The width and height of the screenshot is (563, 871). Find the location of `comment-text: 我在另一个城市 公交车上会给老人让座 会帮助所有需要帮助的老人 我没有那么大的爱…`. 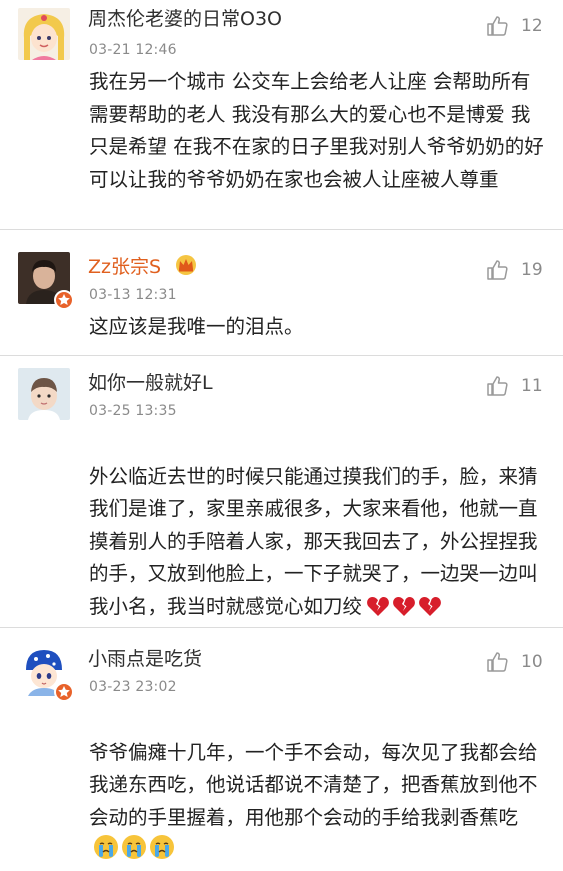

comment-text: 我在另一个城市 公交车上会给老人让座 会帮助所有需要帮助的老人 我没有那么大的爱… is located at coordinates (316, 130).